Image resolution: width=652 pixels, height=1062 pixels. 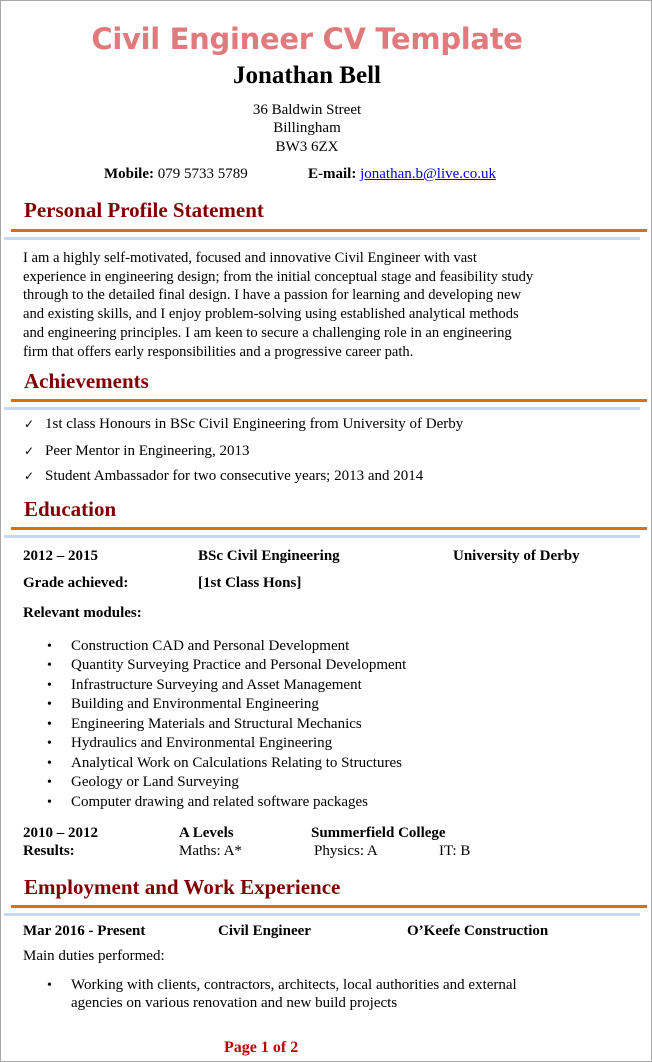 What do you see at coordinates (76, 583) in the screenshot?
I see `grade-label: Grade achieved:` at bounding box center [76, 583].